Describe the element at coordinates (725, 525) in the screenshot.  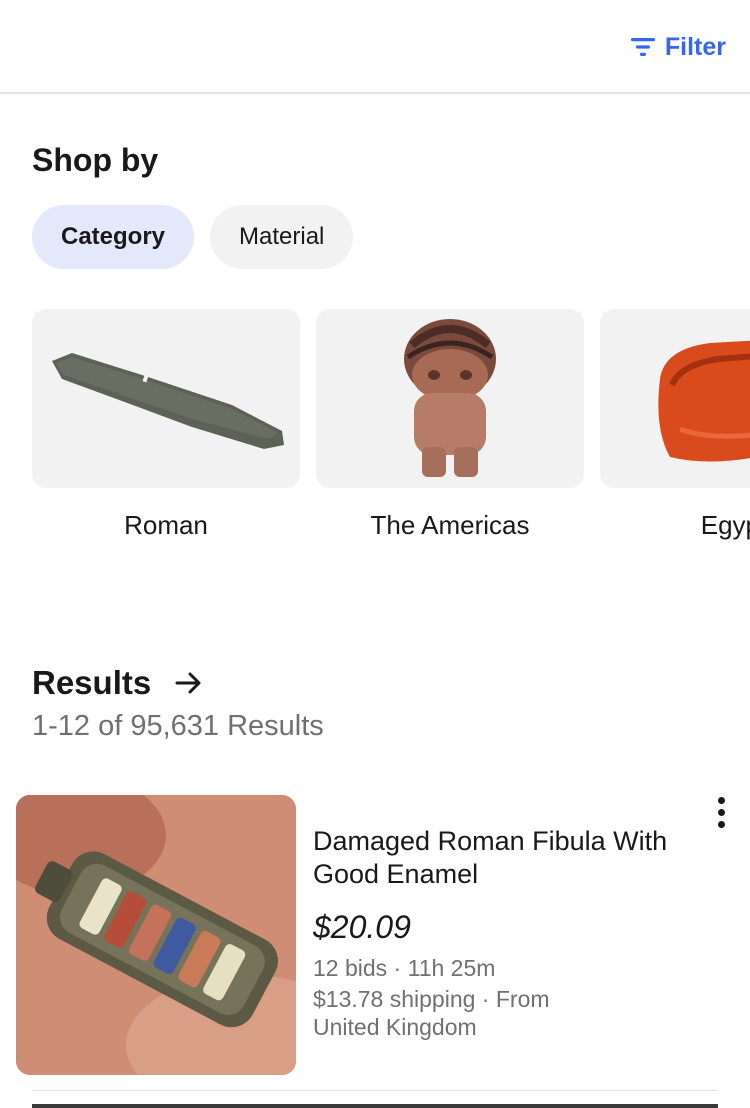
I see `category-label-egypt: Egypt` at that location.